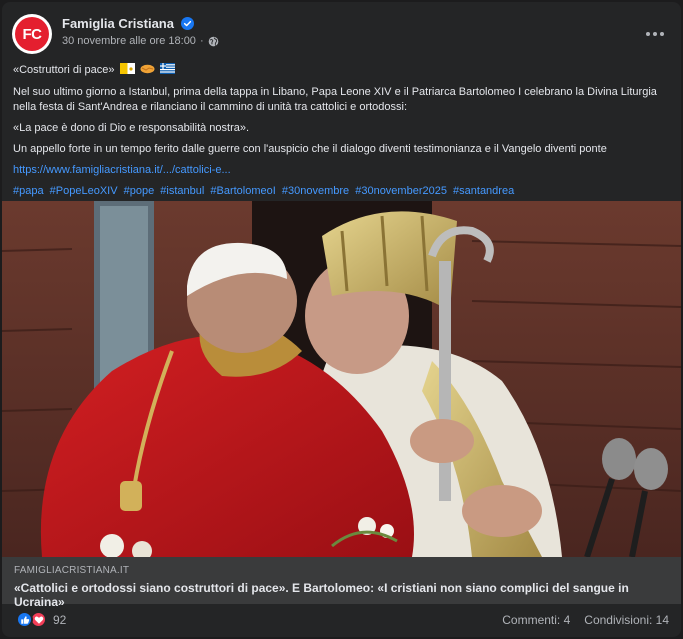 This screenshot has width=683, height=639. I want to click on post-meta: 30 novembre alle ore 18:00 ·, so click(140, 41).